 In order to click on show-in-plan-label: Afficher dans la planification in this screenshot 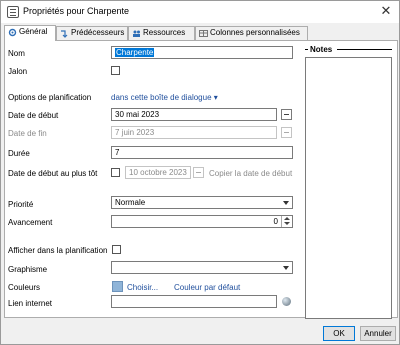, I will do `click(58, 250)`.